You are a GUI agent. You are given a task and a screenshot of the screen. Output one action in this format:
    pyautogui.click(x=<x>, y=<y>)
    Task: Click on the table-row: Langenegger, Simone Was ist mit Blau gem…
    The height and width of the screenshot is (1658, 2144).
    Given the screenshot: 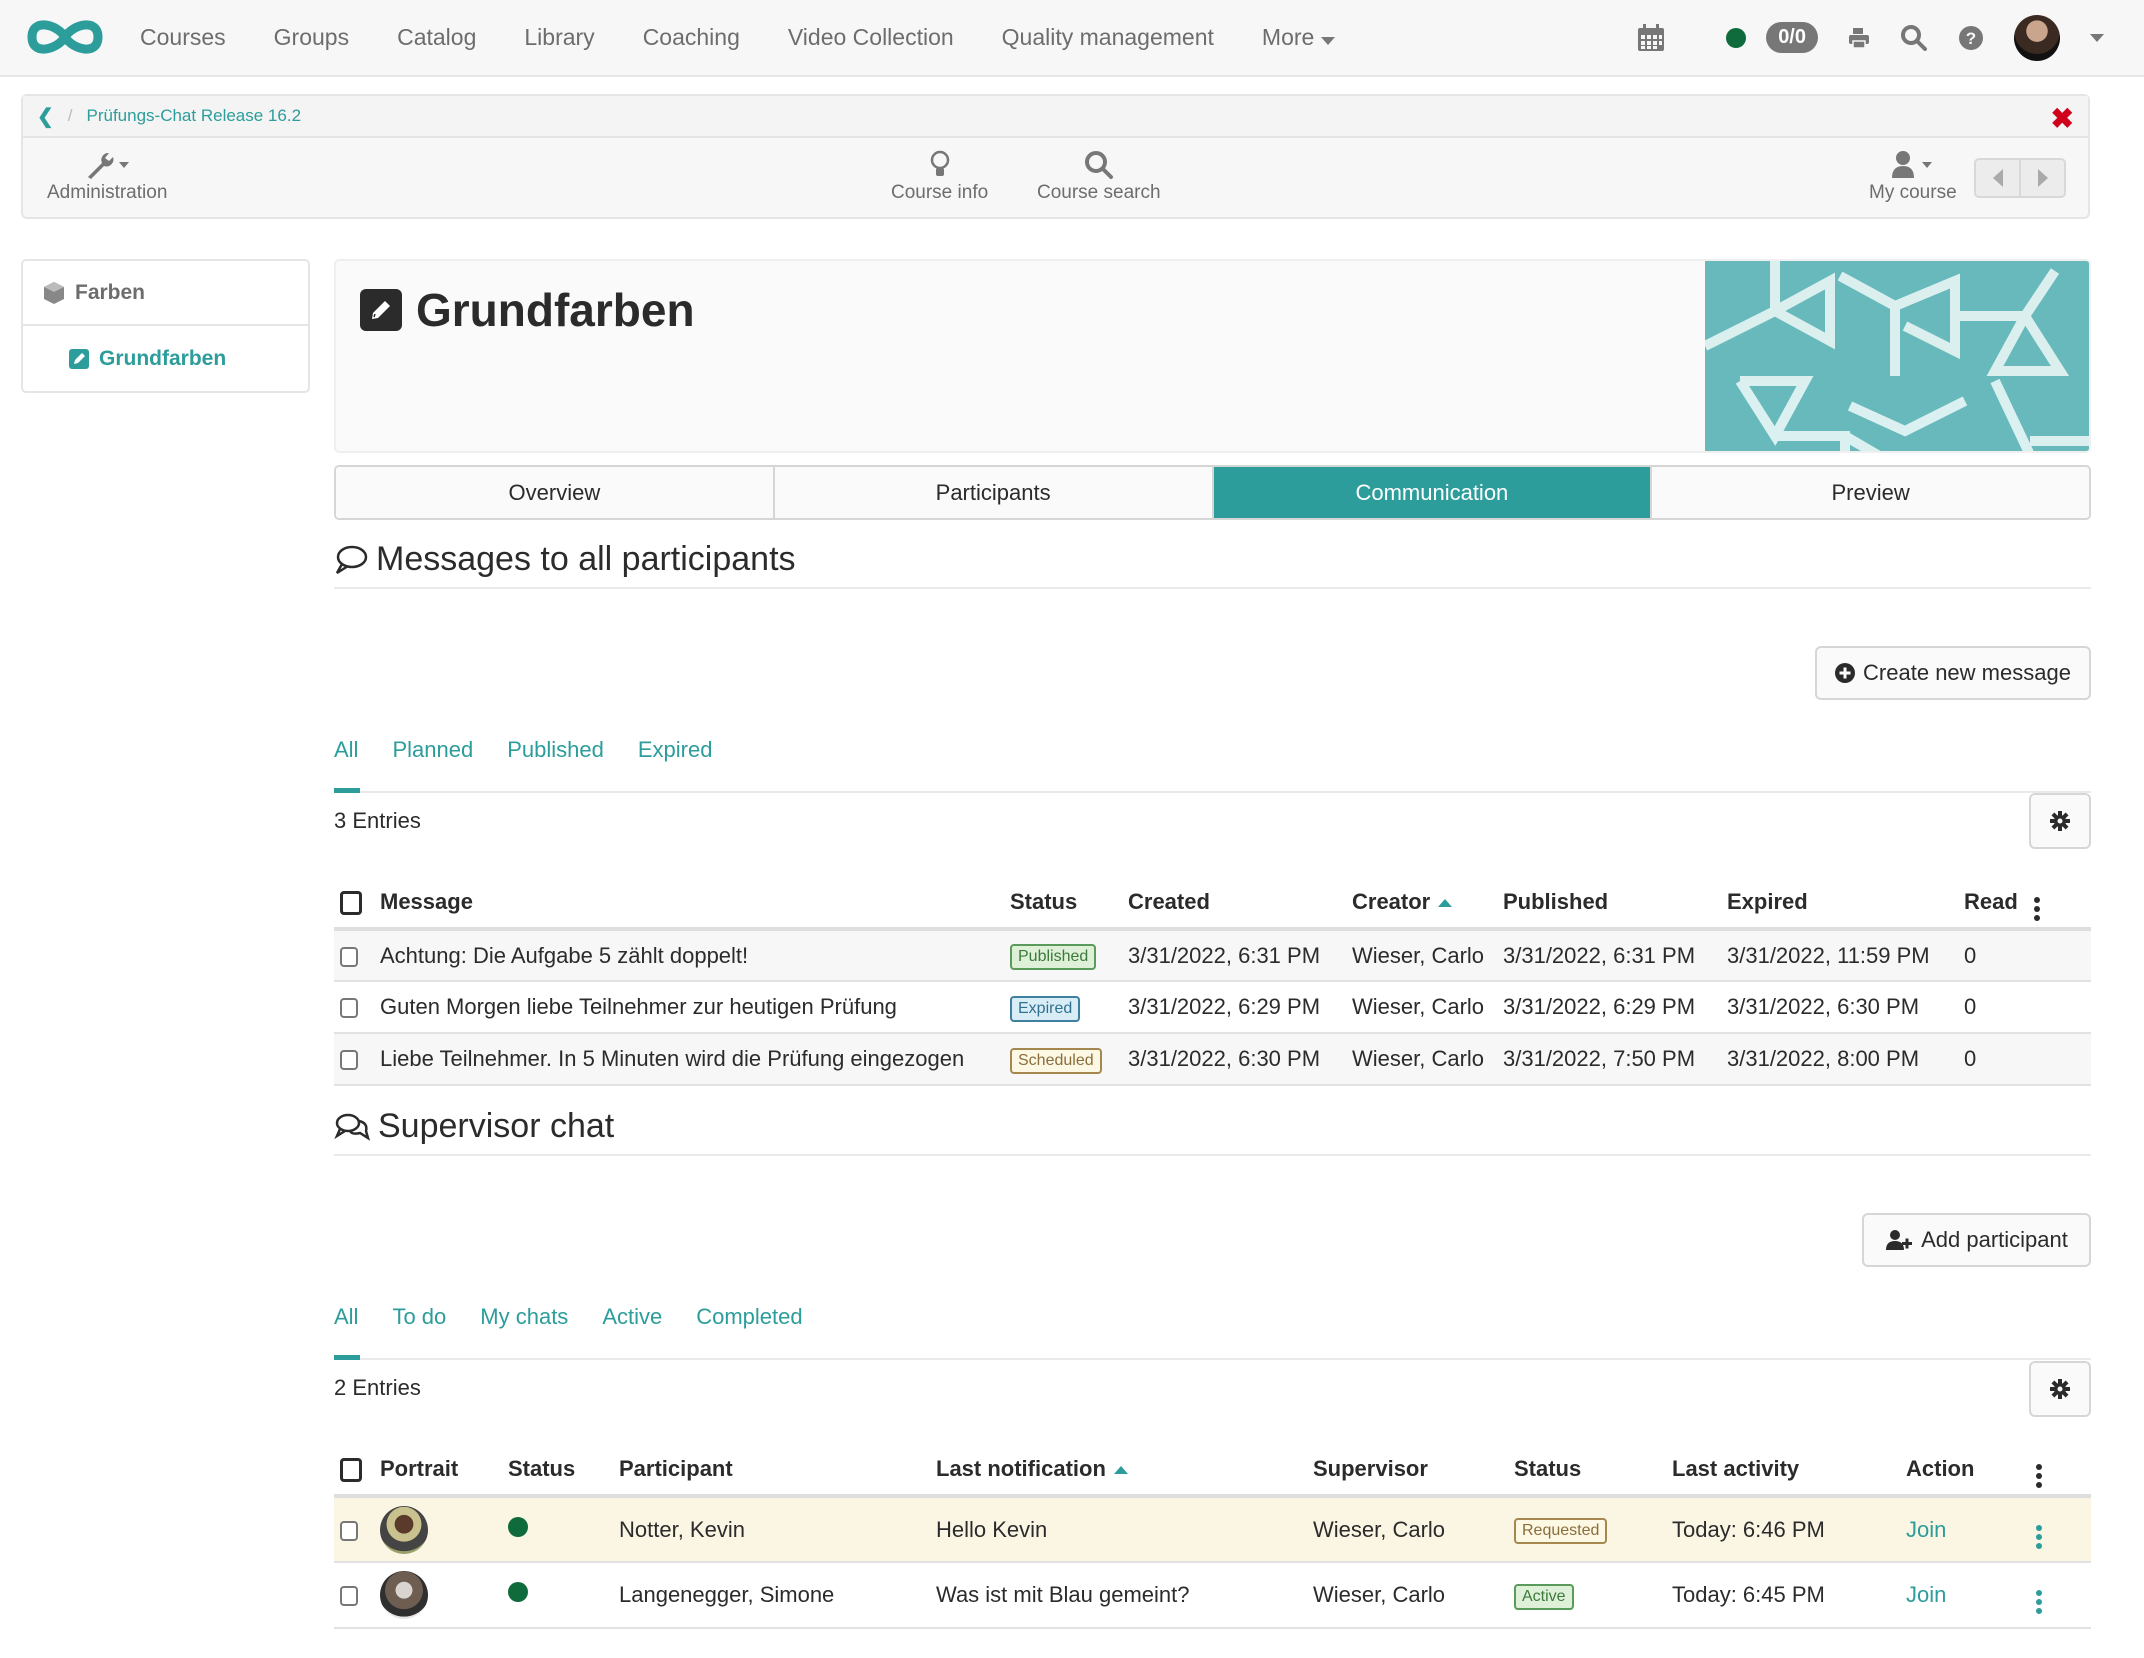 What is the action you would take?
    pyautogui.click(x=1212, y=1595)
    